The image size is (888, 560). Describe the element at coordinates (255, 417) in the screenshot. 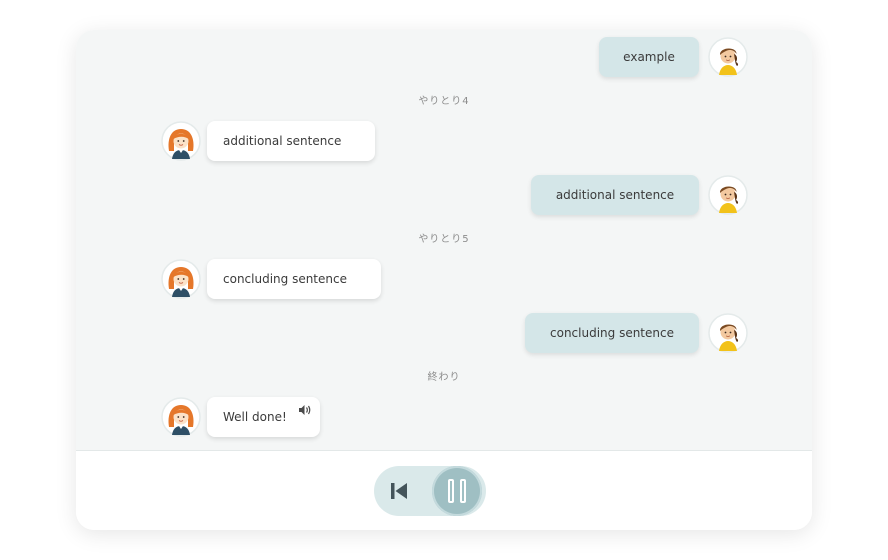

I see `message-text: Well done!` at that location.